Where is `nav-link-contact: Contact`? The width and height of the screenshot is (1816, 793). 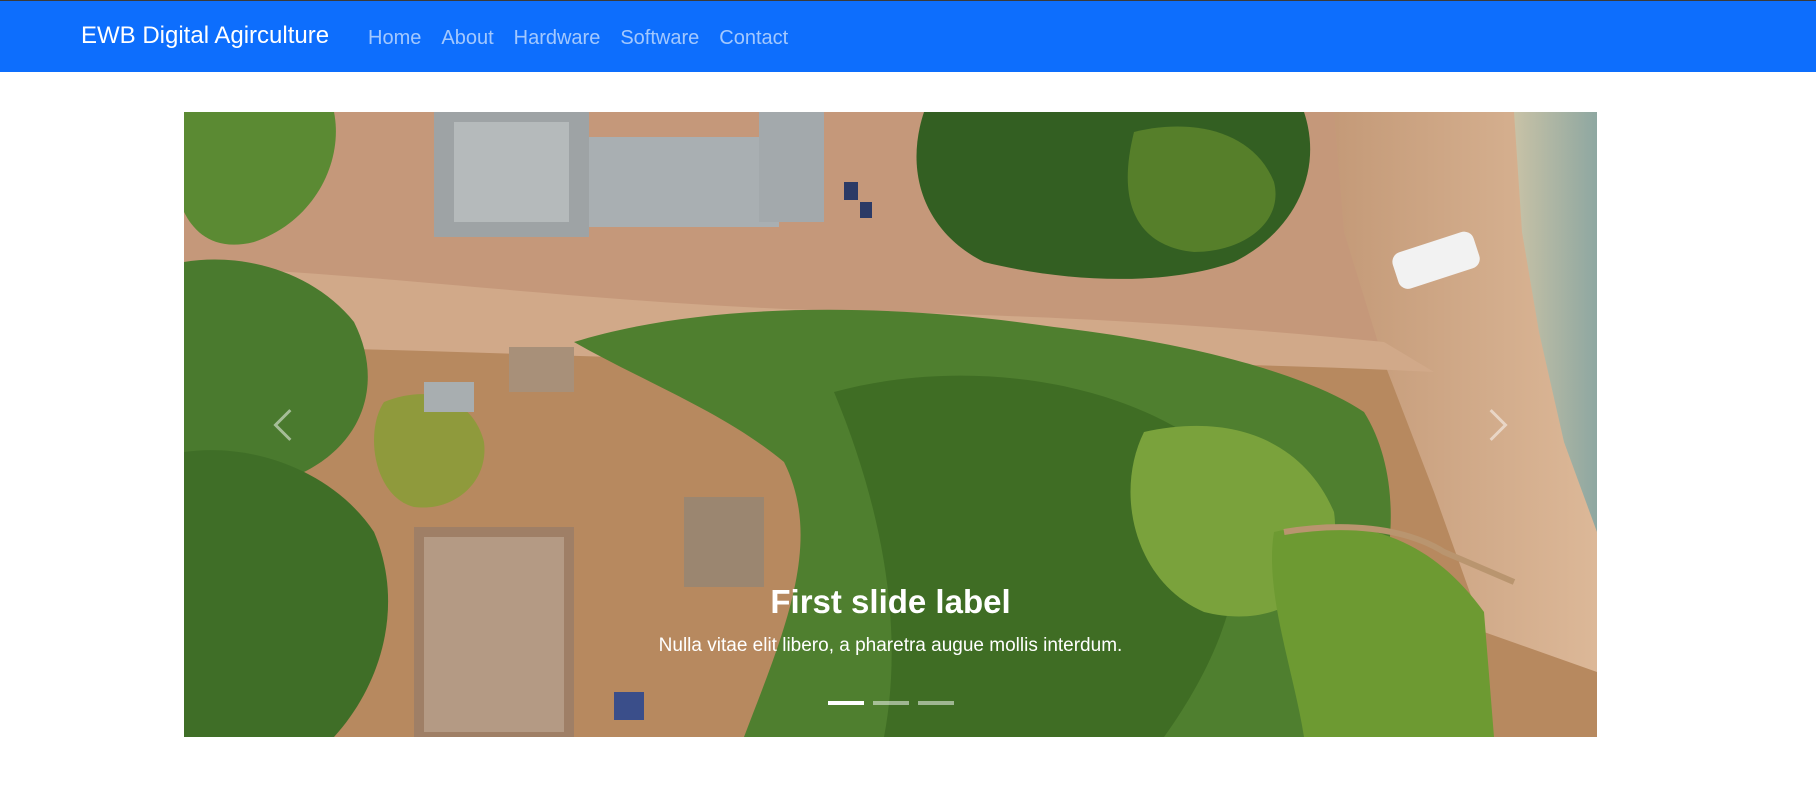
nav-link-contact: Contact is located at coordinates (753, 38).